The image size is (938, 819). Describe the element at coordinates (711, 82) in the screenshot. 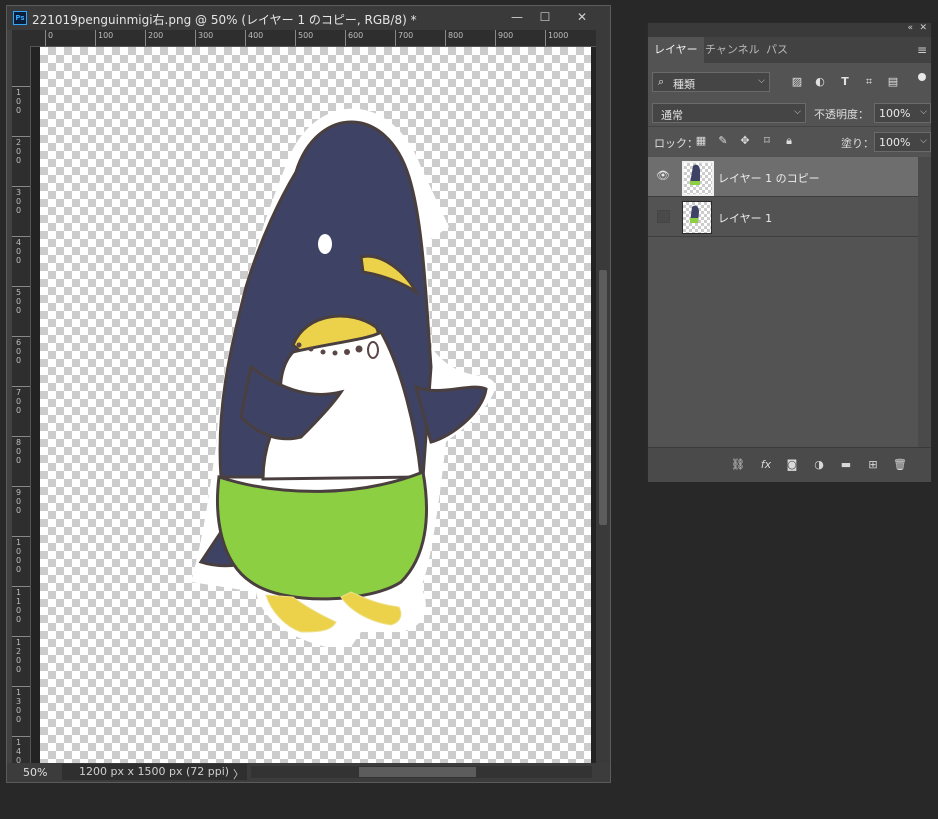

I see `filter-type-select: ⌕ 種類 ⌵` at that location.